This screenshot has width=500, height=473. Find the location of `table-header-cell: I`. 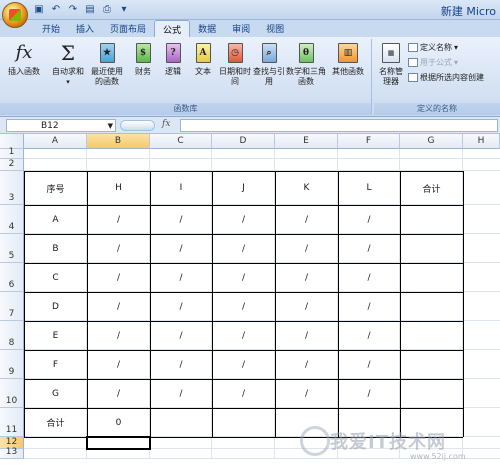

table-header-cell: I is located at coordinates (181, 188).